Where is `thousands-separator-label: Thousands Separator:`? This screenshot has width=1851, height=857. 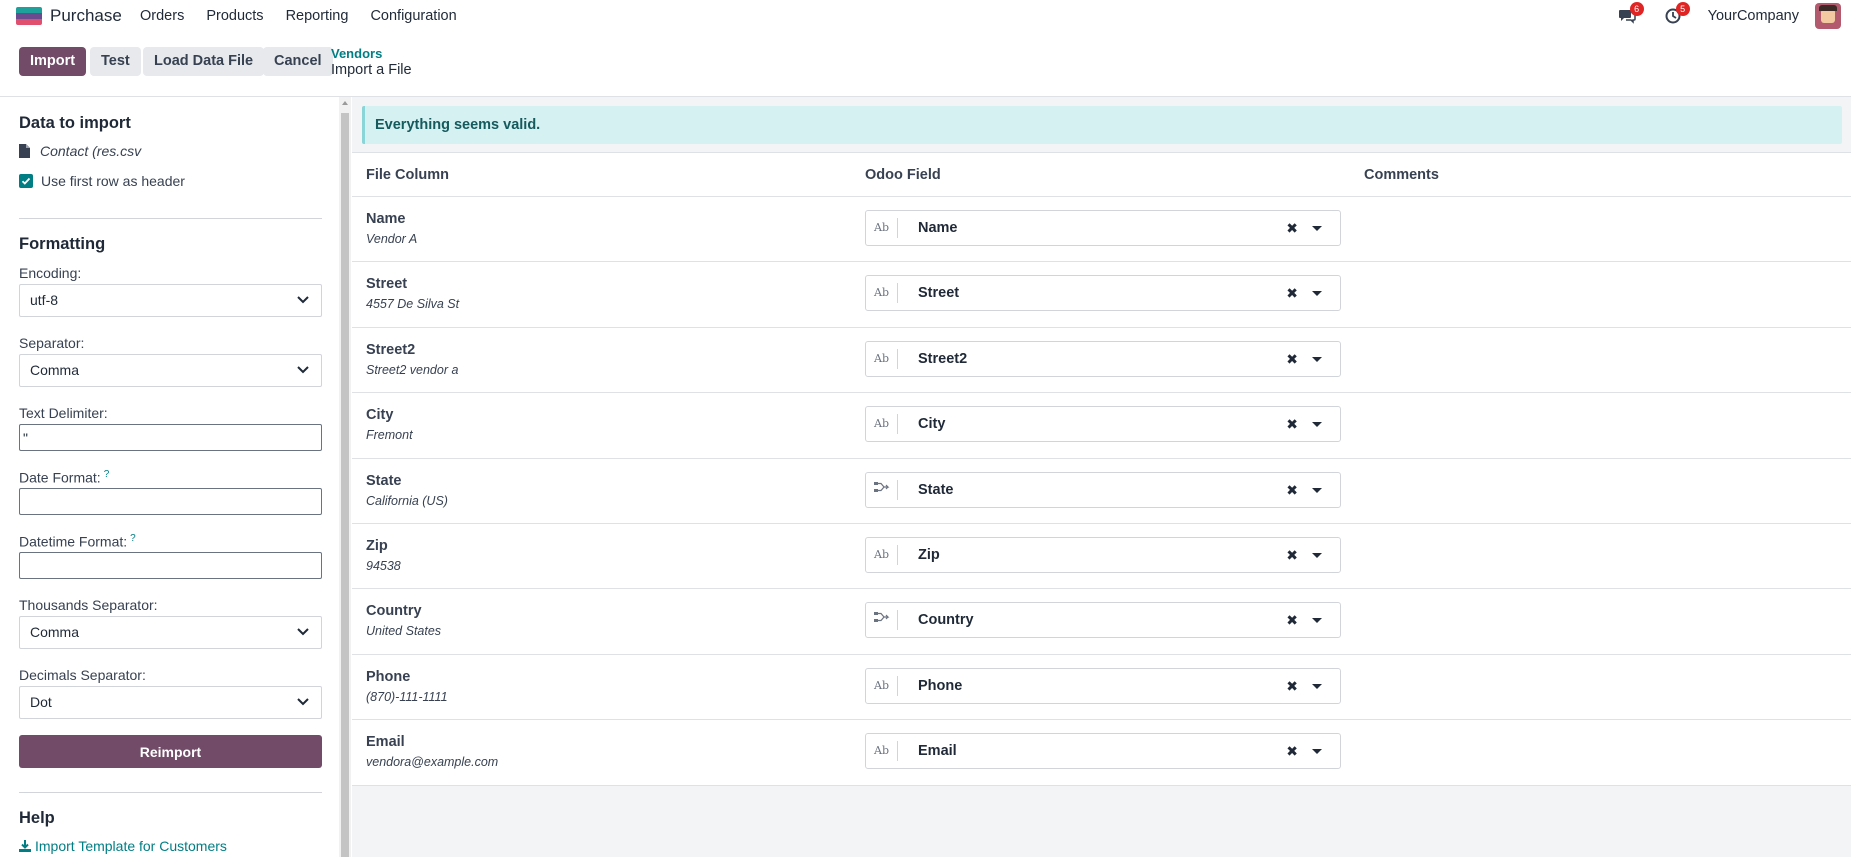 thousands-separator-label: Thousands Separator: is located at coordinates (88, 605).